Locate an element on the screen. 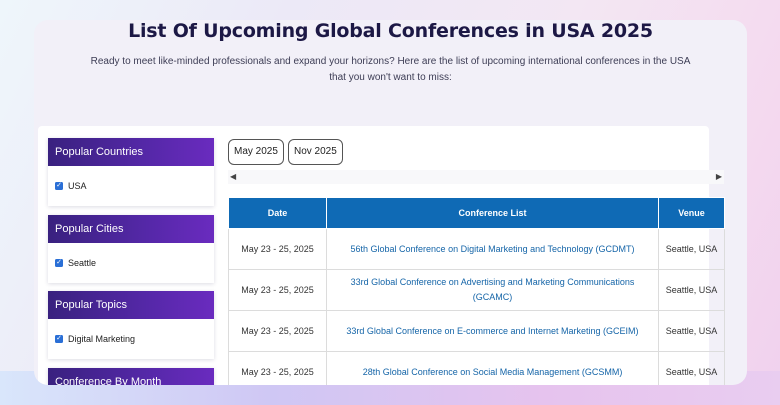 This screenshot has width=780, height=405. arrow-left-icon: ◀ is located at coordinates (233, 176).